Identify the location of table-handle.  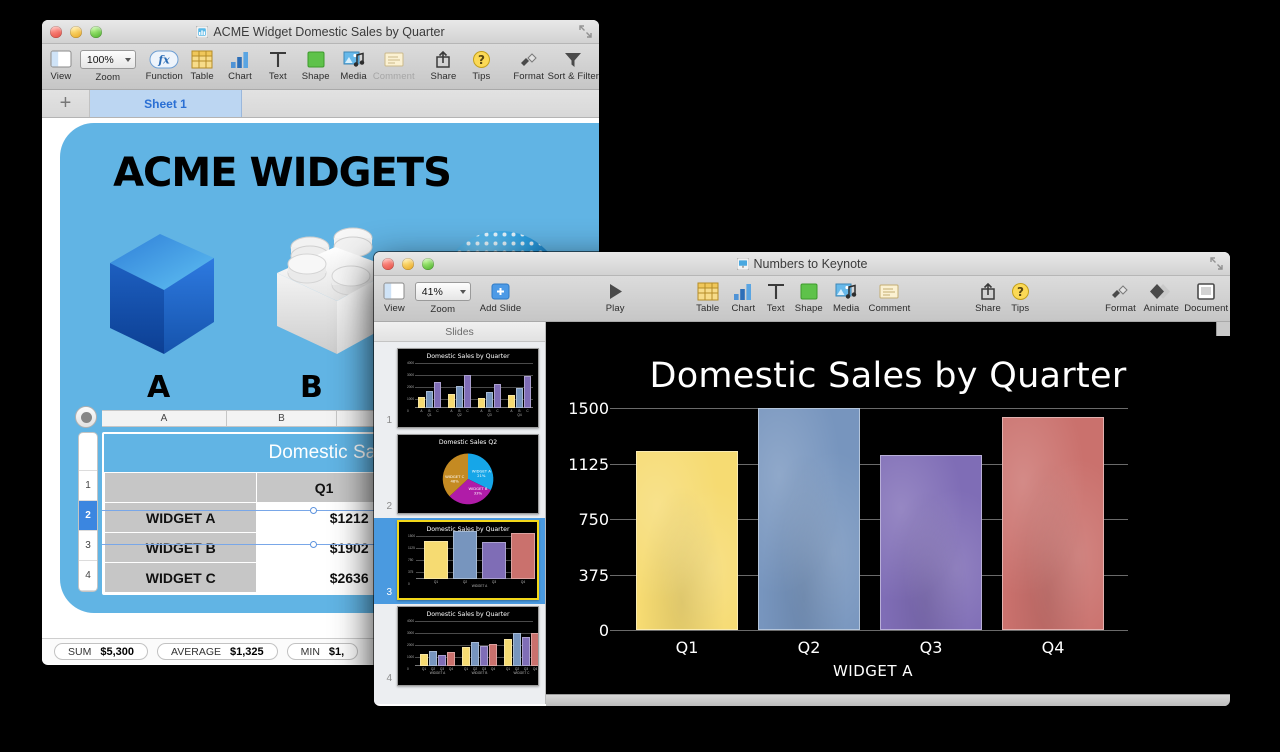
(86, 417).